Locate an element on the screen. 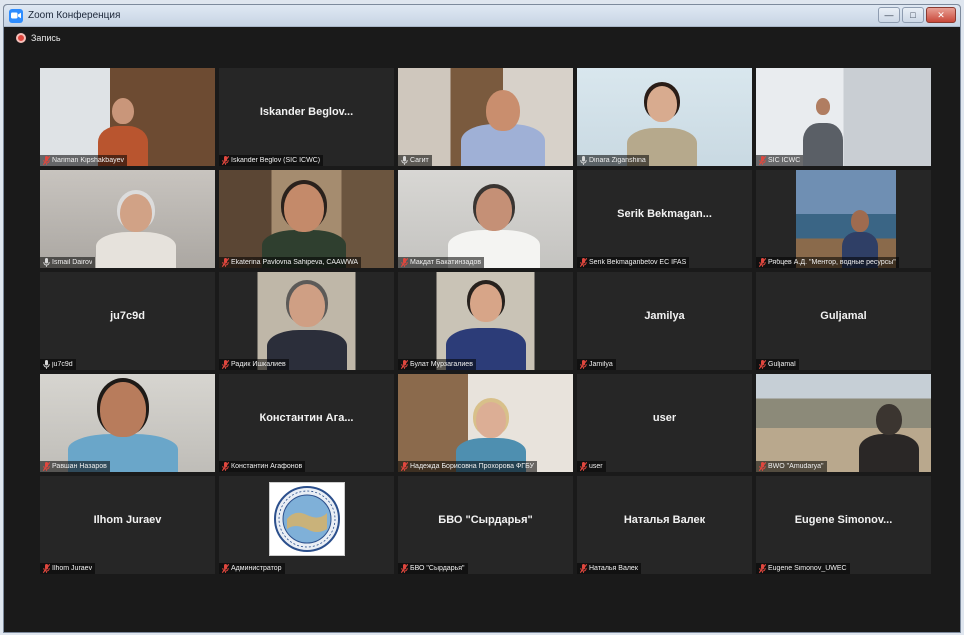 The height and width of the screenshot is (635, 964). participant-name-bar: Ismail Dairov is located at coordinates (68, 262).